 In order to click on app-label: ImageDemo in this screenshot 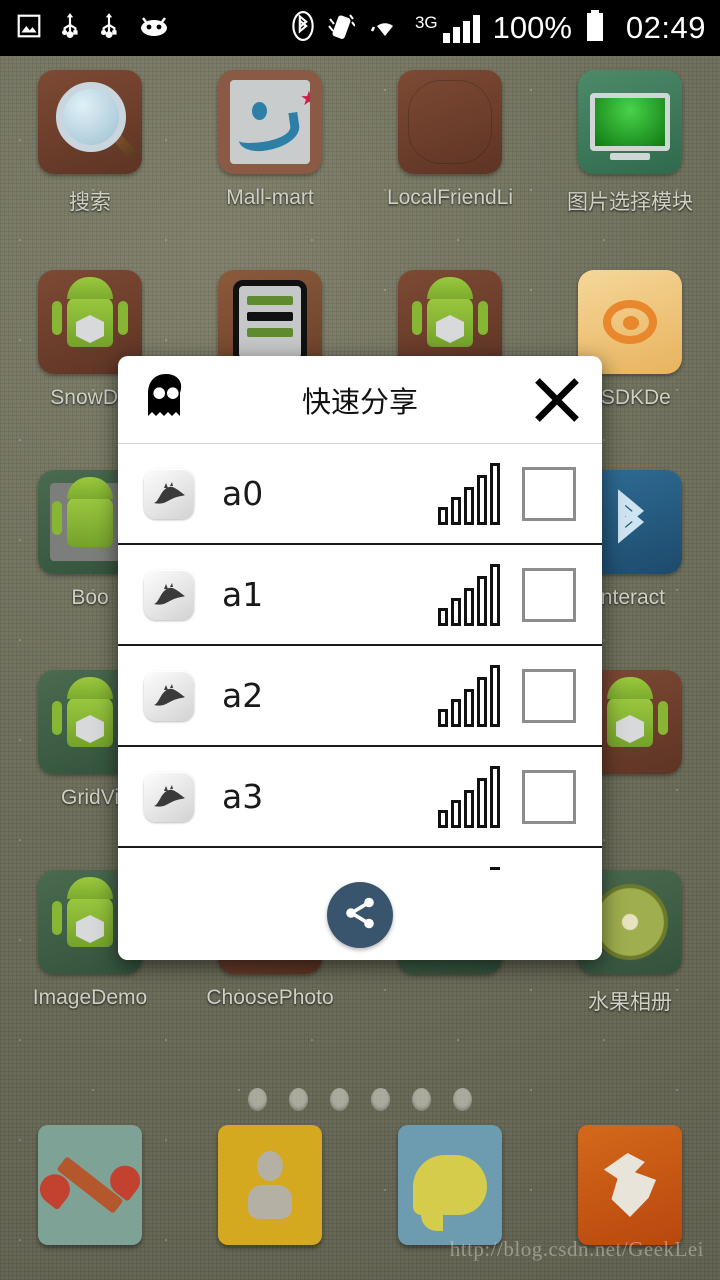, I will do `click(90, 997)`.